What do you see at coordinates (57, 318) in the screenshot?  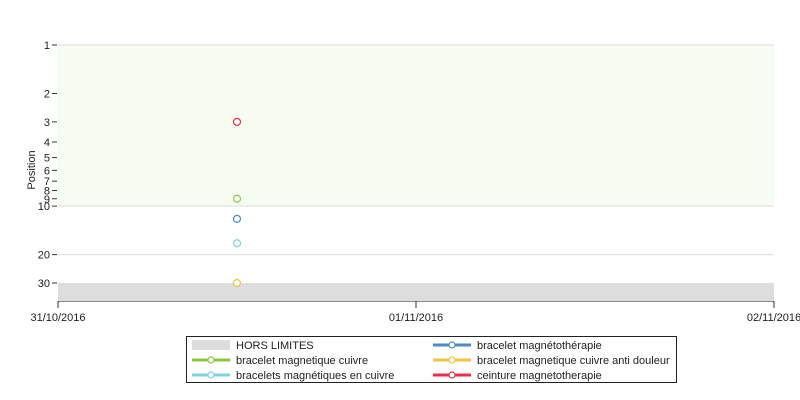 I see `x-tick-label: 31/10/2016` at bounding box center [57, 318].